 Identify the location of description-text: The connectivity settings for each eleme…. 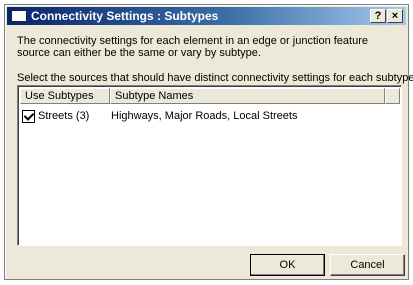
(192, 47).